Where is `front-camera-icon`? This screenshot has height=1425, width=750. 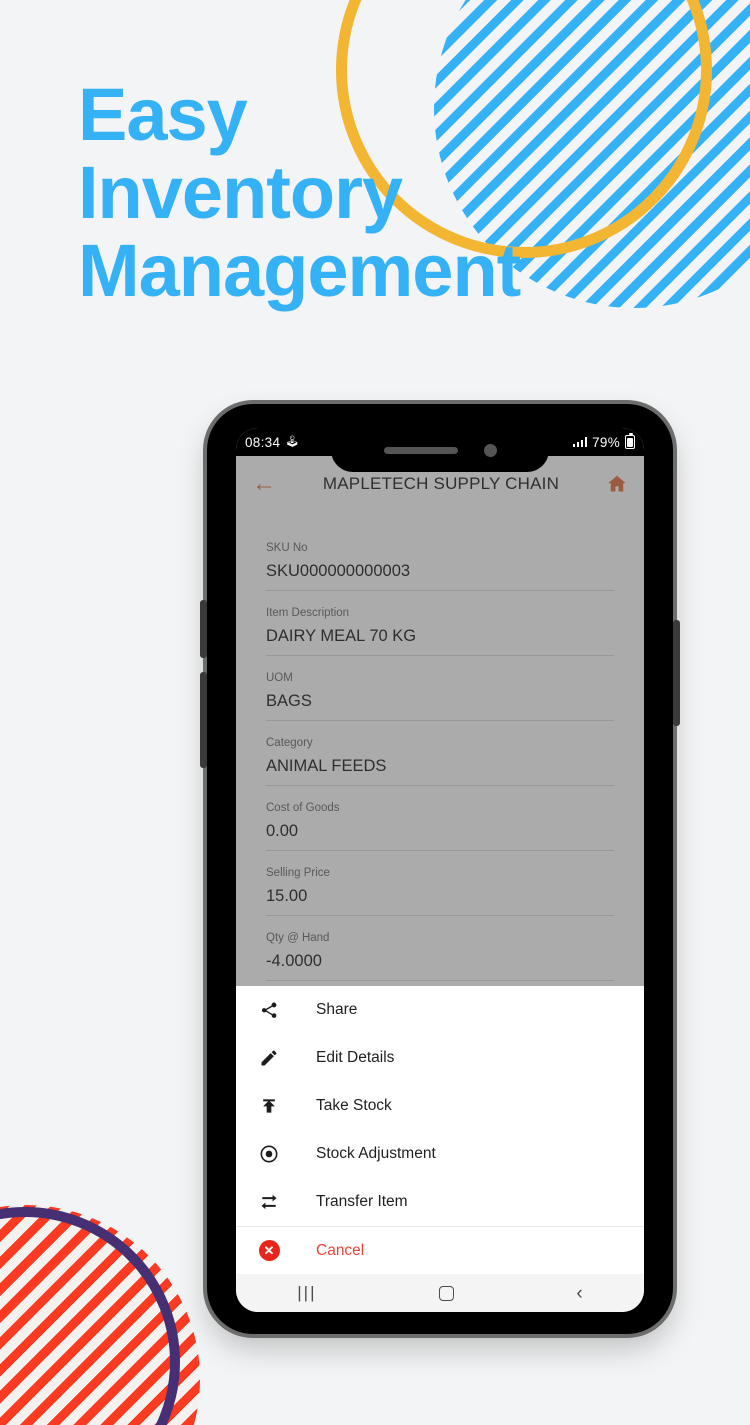
front-camera-icon is located at coordinates (490, 450).